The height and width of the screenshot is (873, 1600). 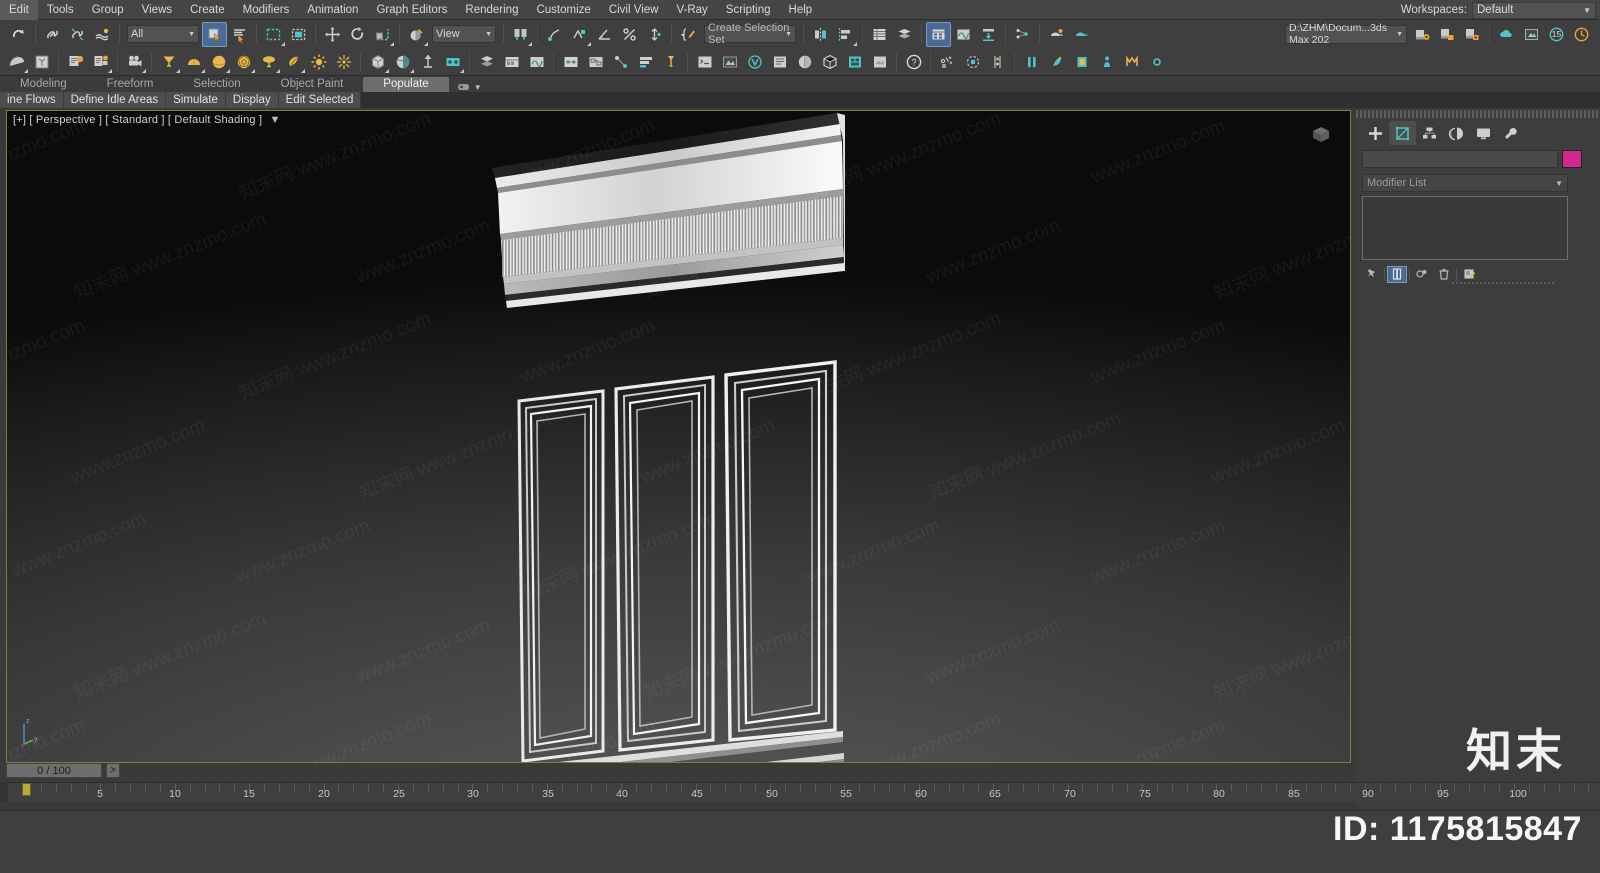 What do you see at coordinates (604, 34) in the screenshot?
I see `angle-snap-toggle-icon` at bounding box center [604, 34].